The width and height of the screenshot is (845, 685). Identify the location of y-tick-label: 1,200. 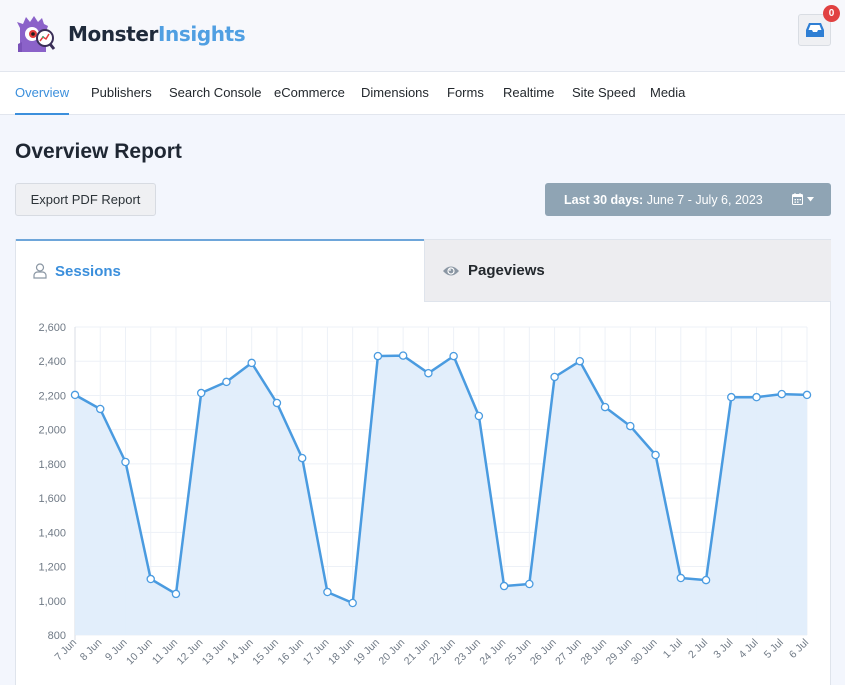
(52, 568).